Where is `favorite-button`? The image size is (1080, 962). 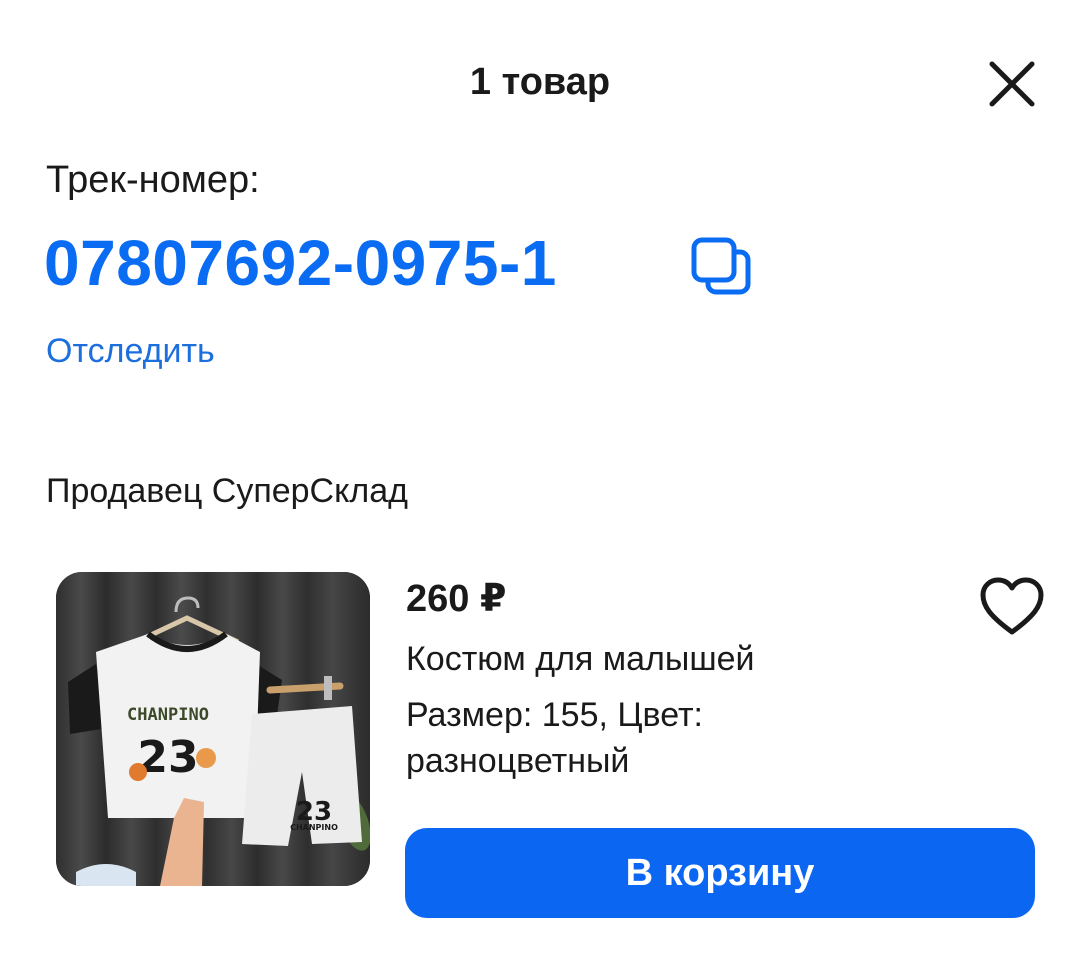
favorite-button is located at coordinates (1012, 607).